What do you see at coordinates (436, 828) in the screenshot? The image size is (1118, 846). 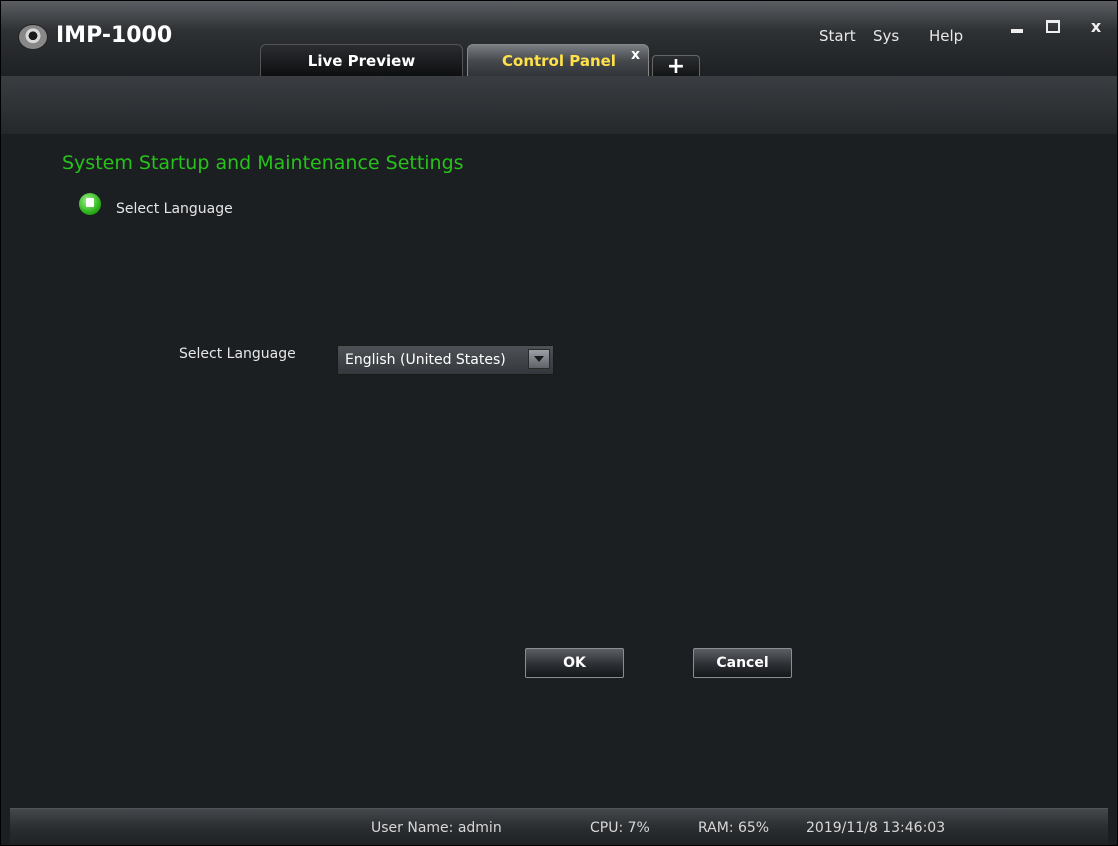 I see `status-user: User Name: admin` at bounding box center [436, 828].